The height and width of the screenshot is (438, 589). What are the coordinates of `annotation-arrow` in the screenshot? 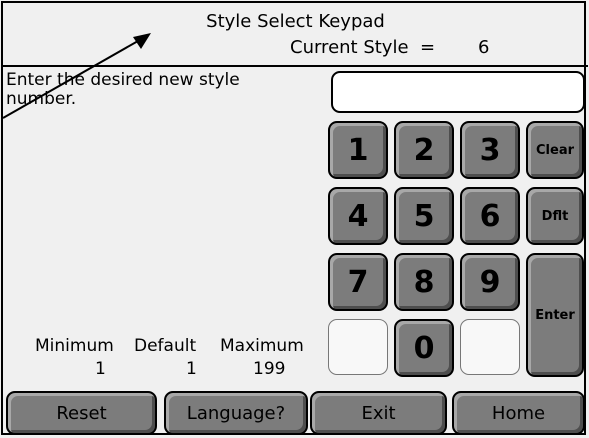 It's located at (76, 76).